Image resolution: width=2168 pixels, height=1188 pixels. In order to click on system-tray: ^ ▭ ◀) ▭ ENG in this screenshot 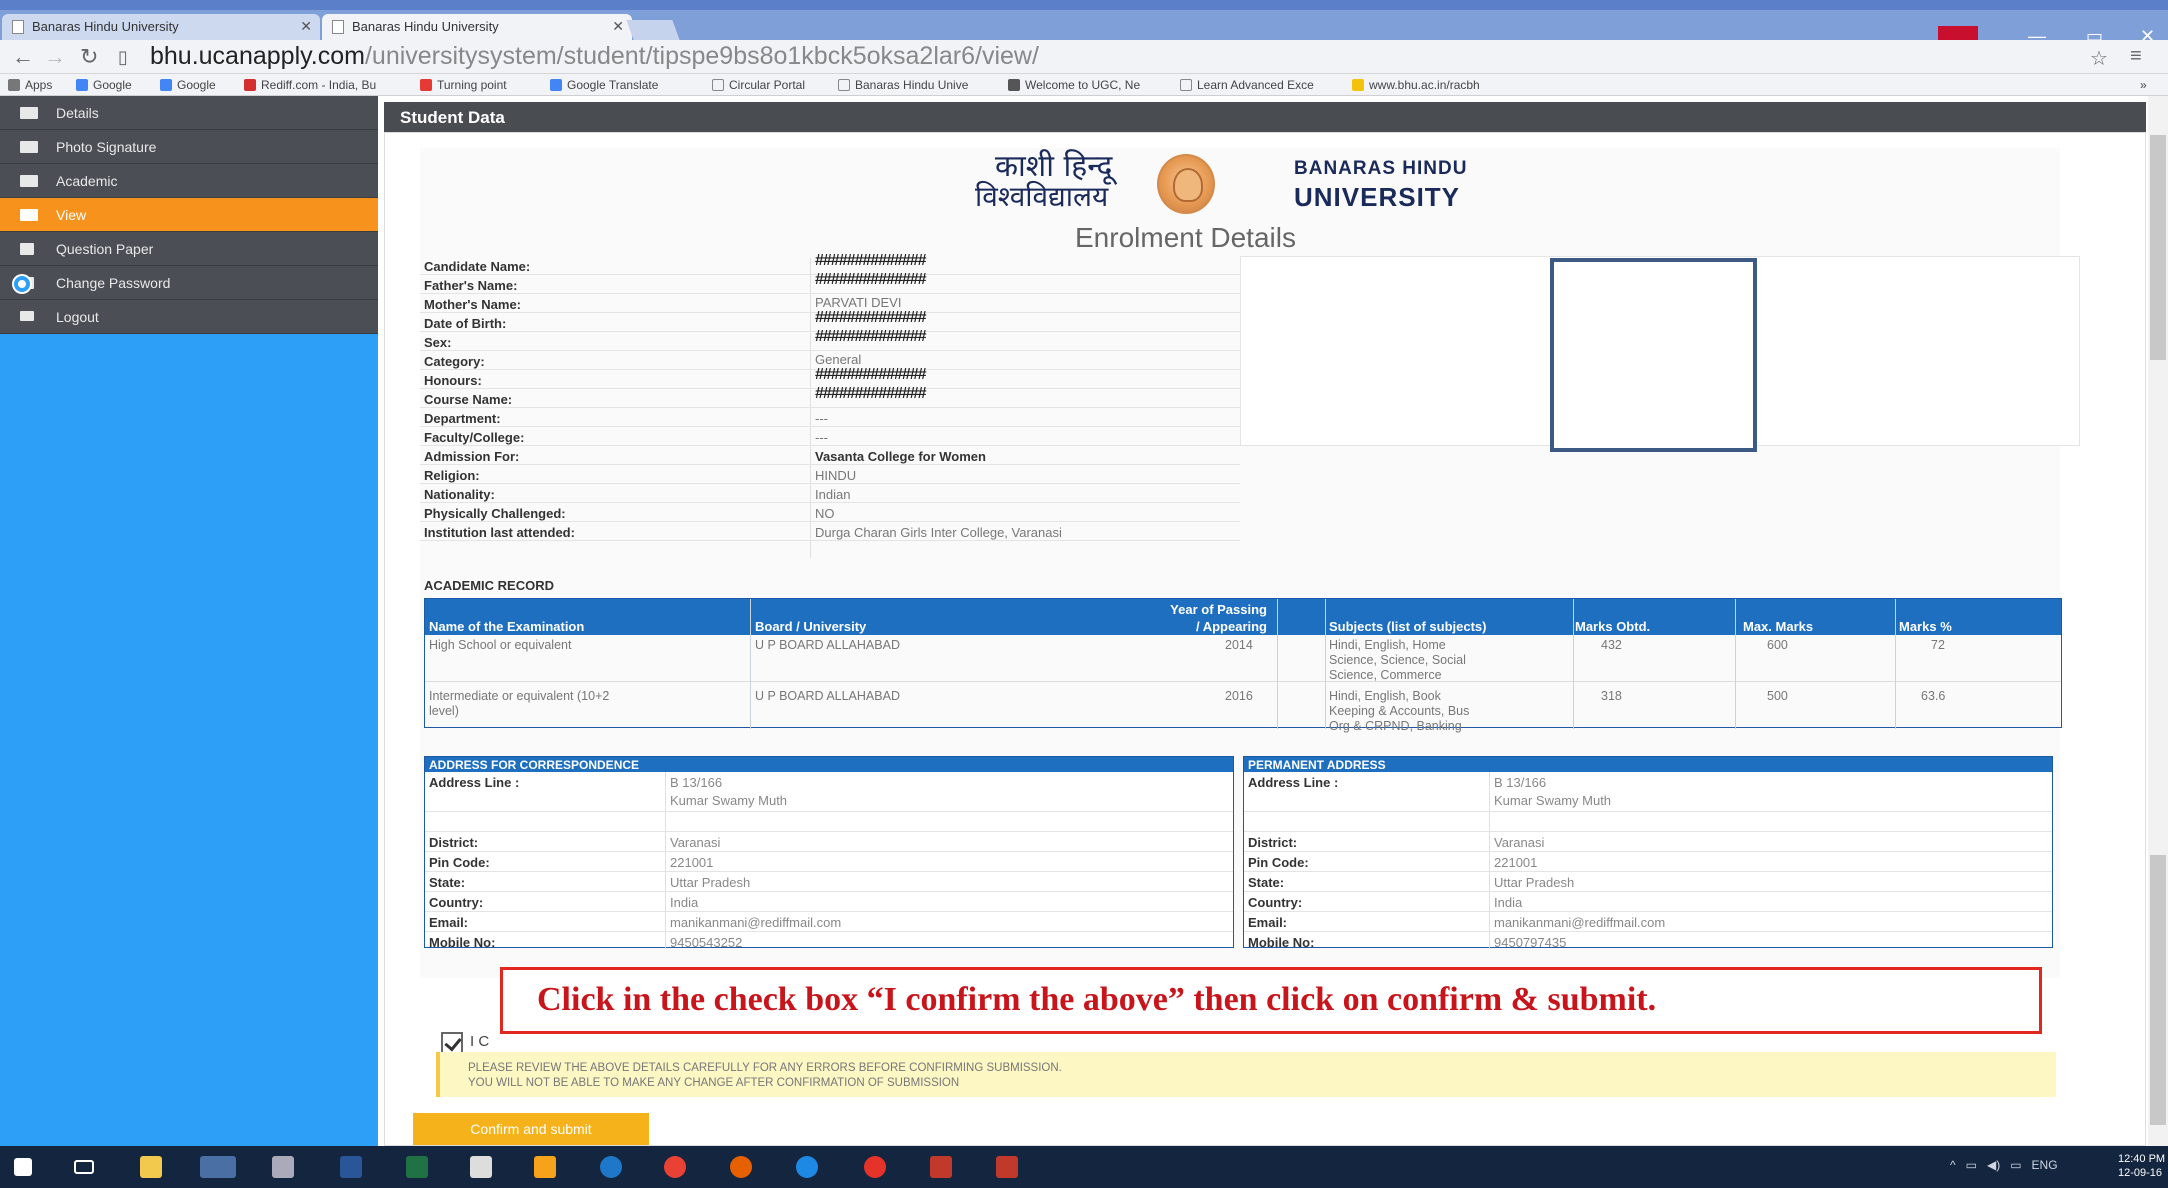, I will do `click(2004, 1165)`.